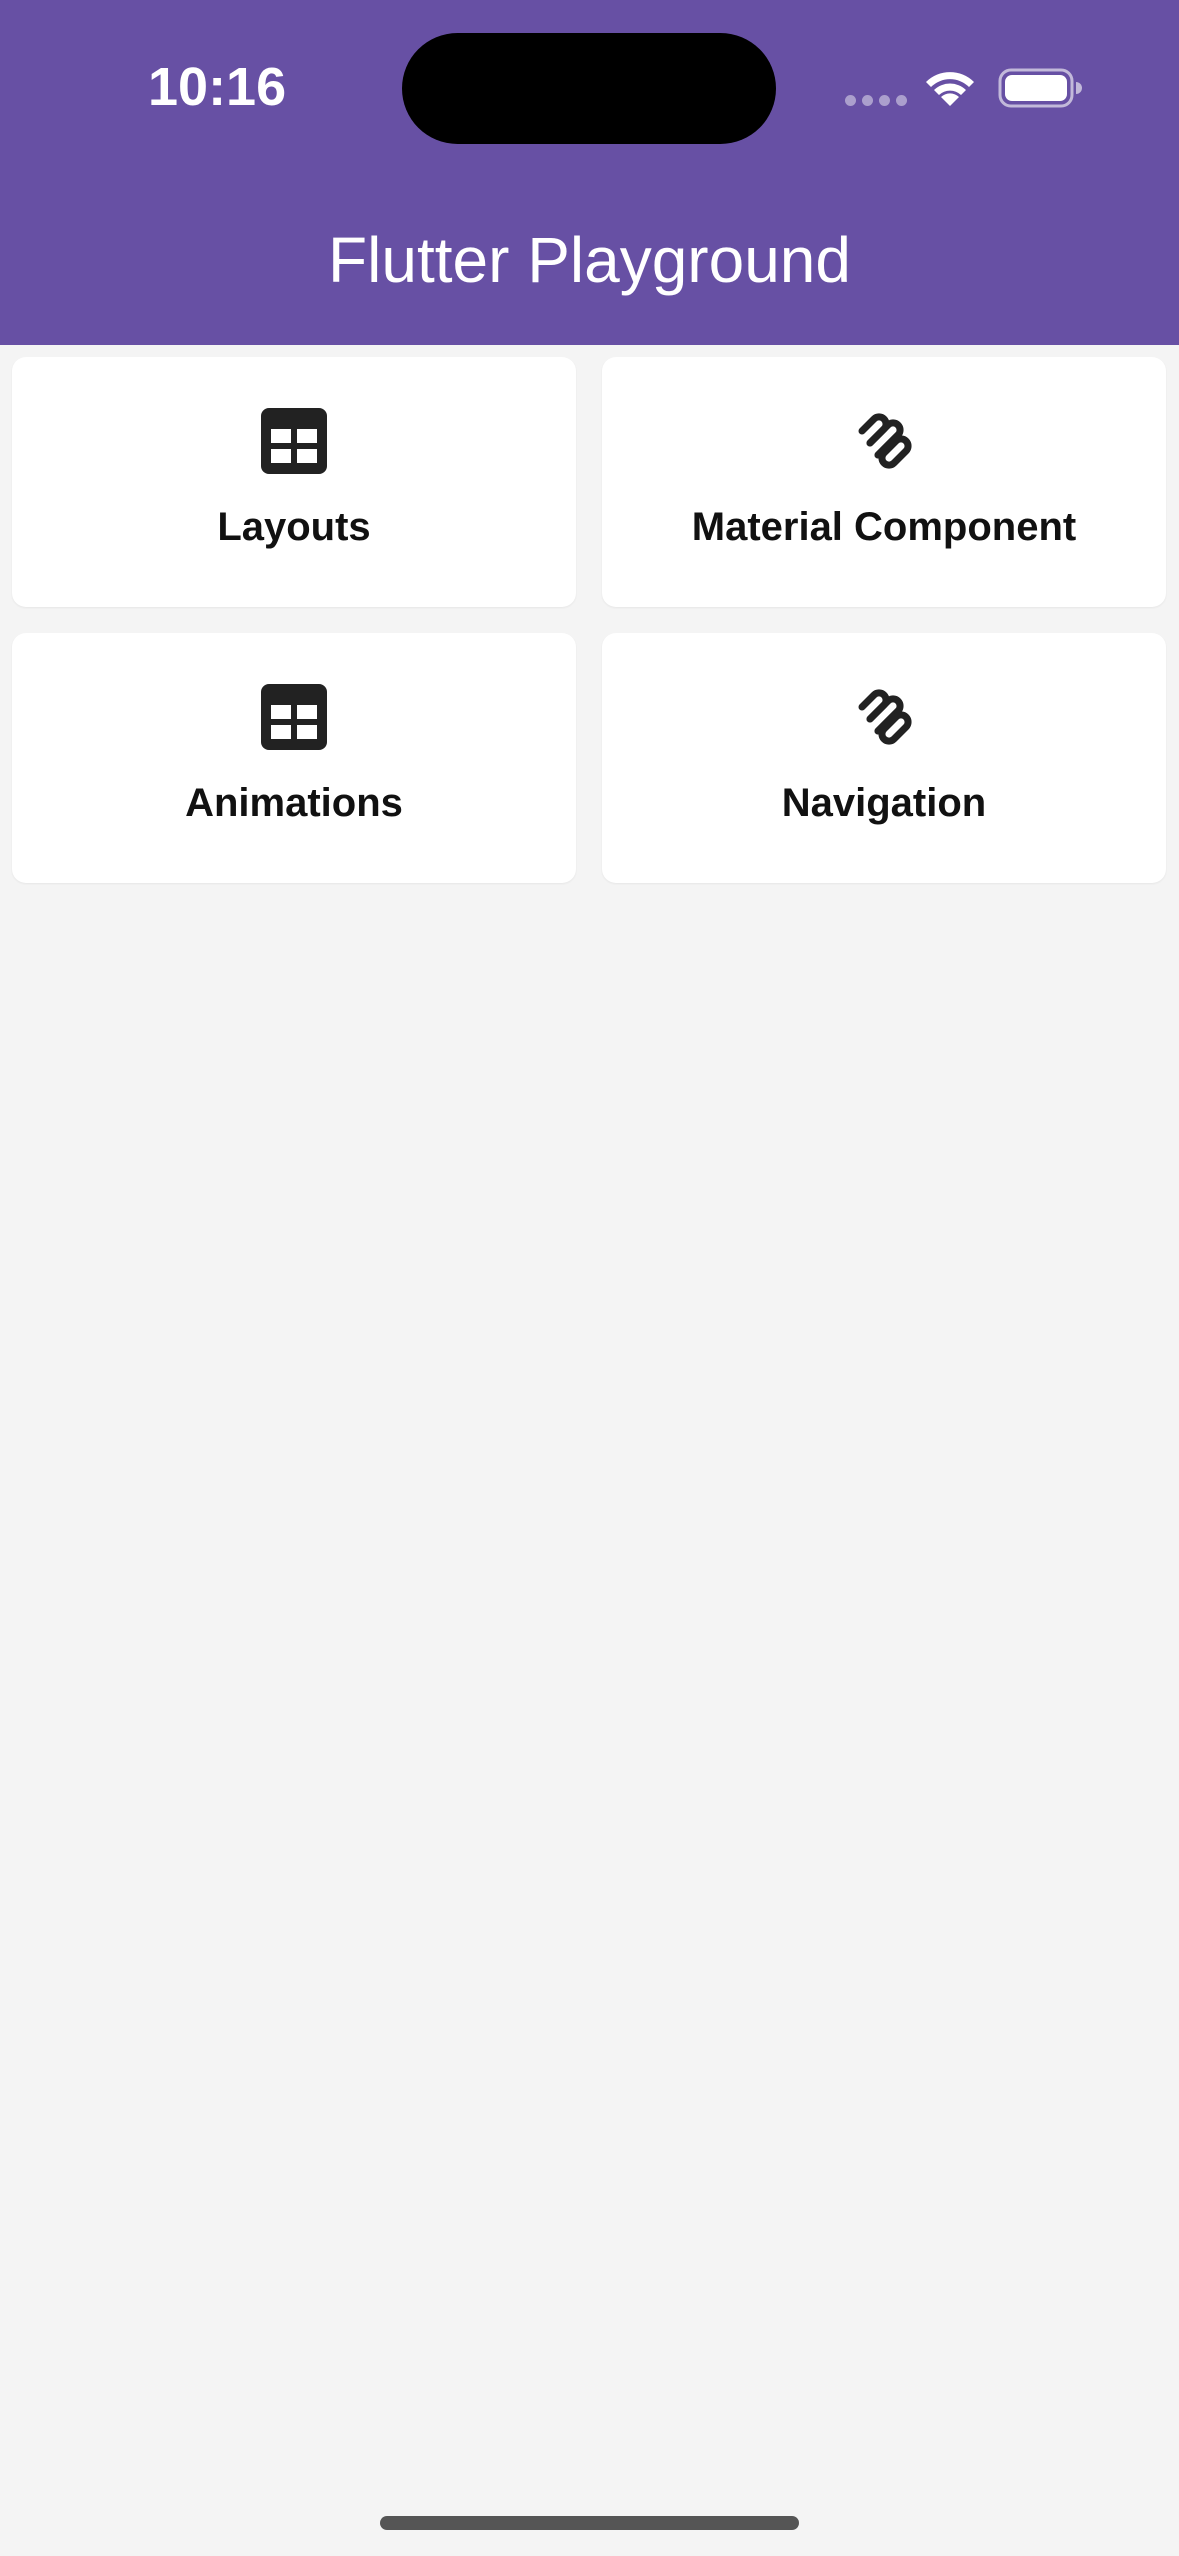  What do you see at coordinates (884, 758) in the screenshot?
I see `card-navigation: Navigation` at bounding box center [884, 758].